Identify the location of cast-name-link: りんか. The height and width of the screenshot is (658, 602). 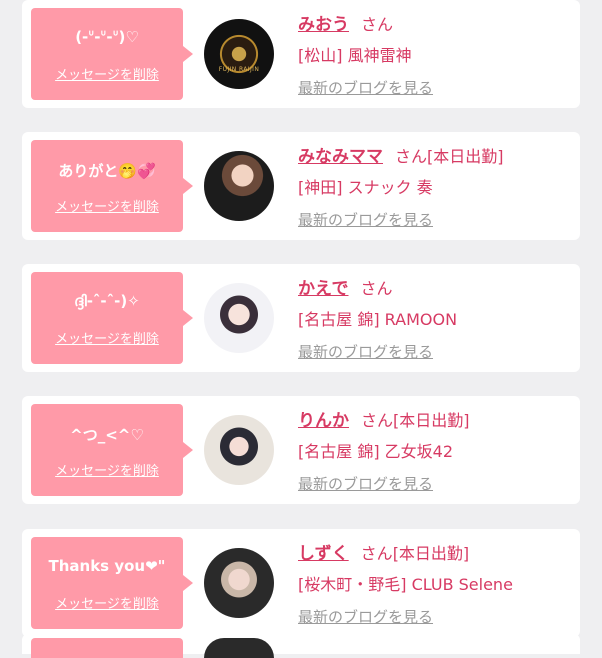
(323, 421).